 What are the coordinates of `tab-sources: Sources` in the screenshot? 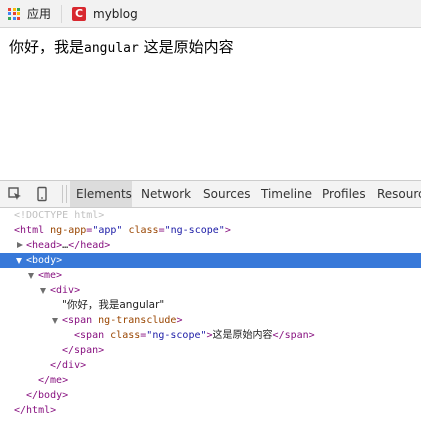 It's located at (226, 194).